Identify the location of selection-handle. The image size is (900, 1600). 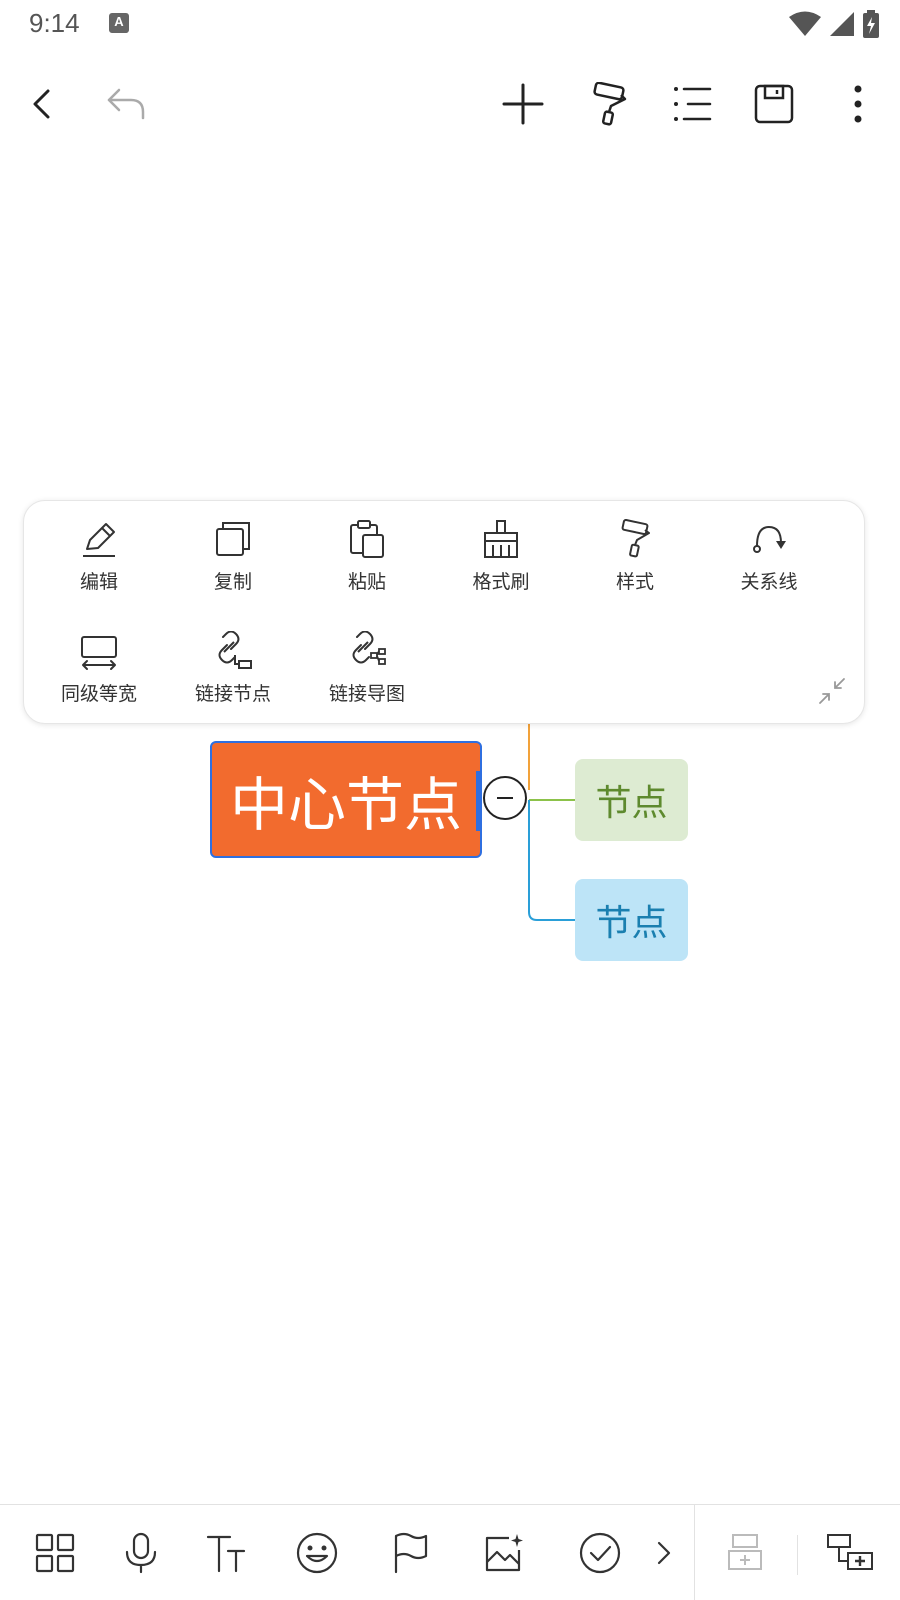
(479, 801).